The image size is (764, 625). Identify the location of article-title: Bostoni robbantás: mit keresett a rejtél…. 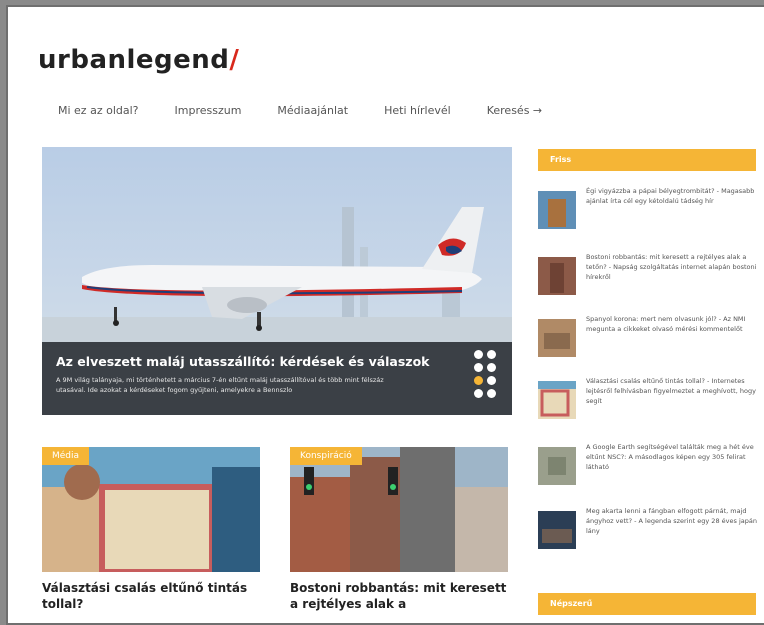
(400, 596).